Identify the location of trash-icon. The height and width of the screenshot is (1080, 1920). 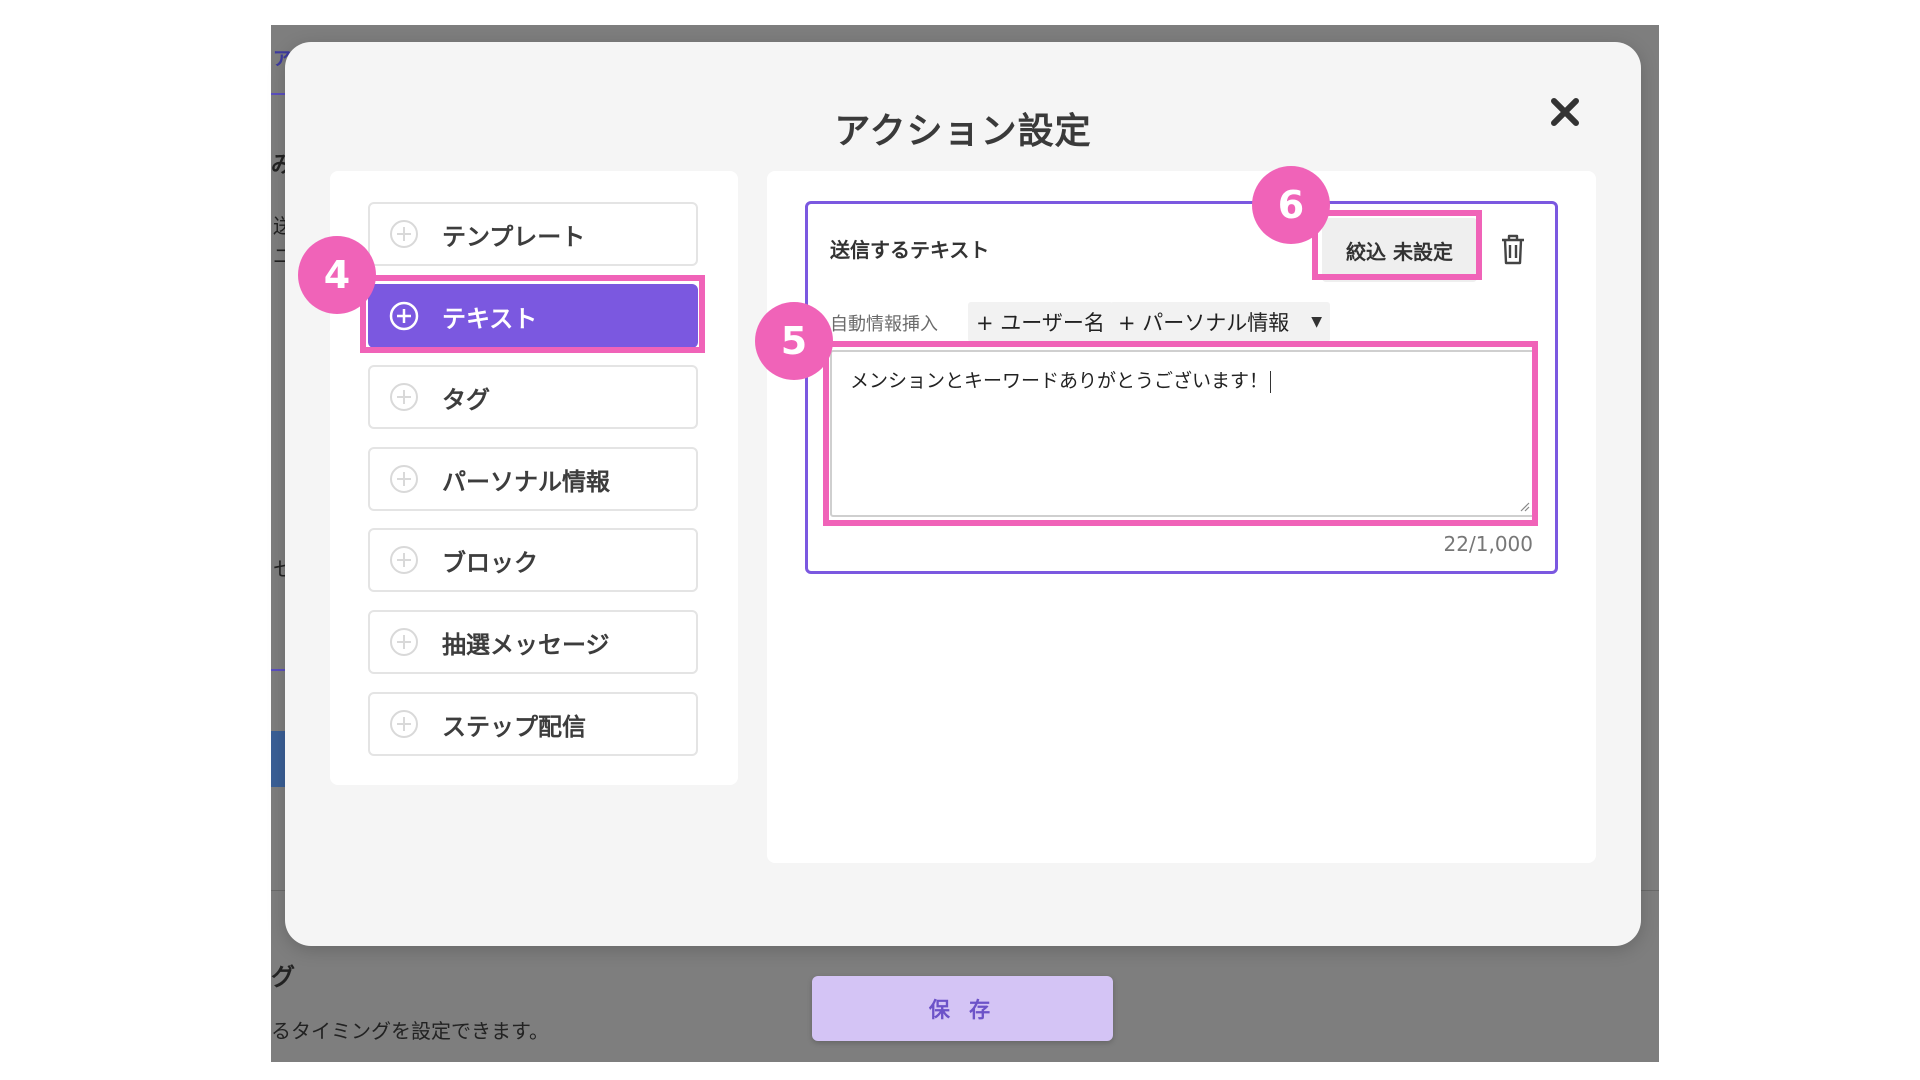
(1513, 249).